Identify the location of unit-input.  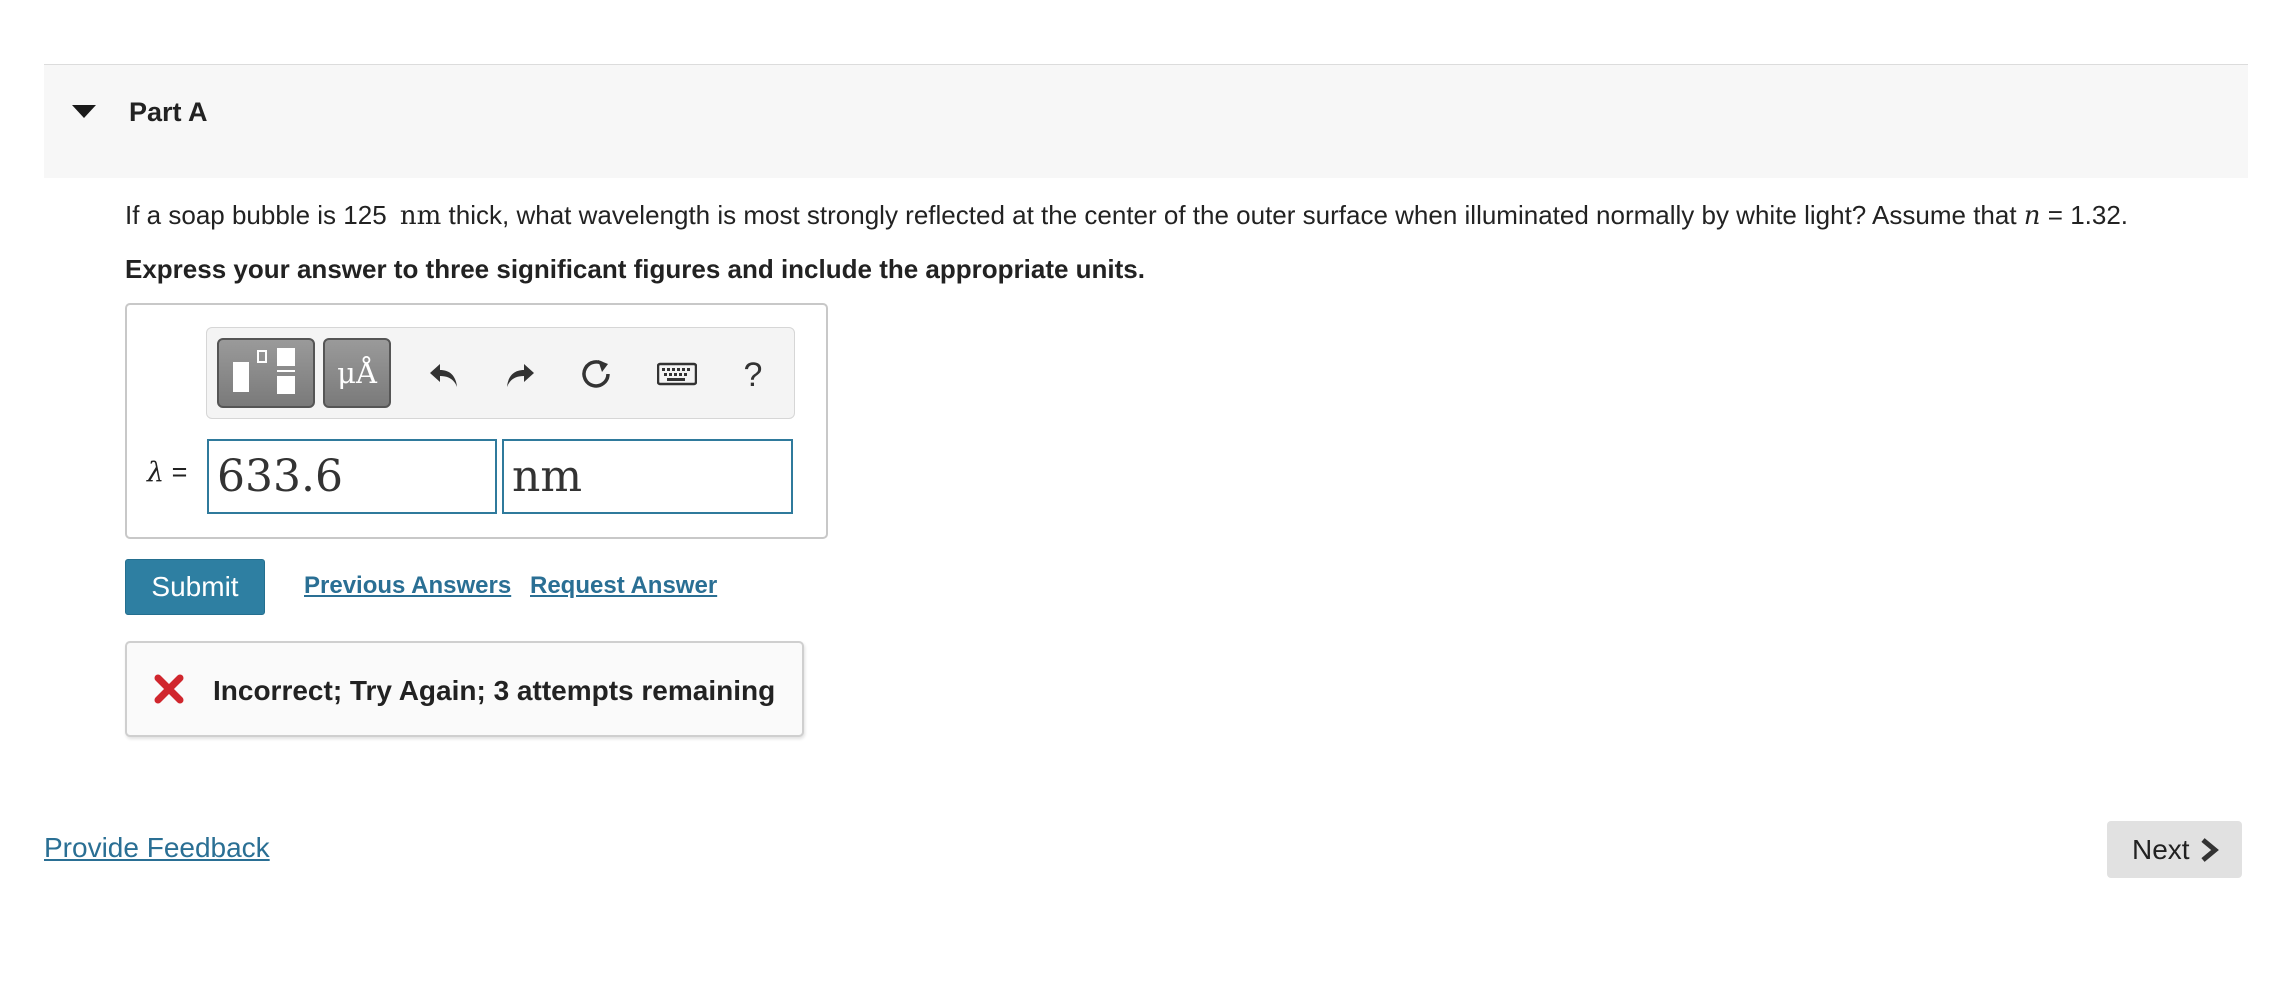
(647, 476).